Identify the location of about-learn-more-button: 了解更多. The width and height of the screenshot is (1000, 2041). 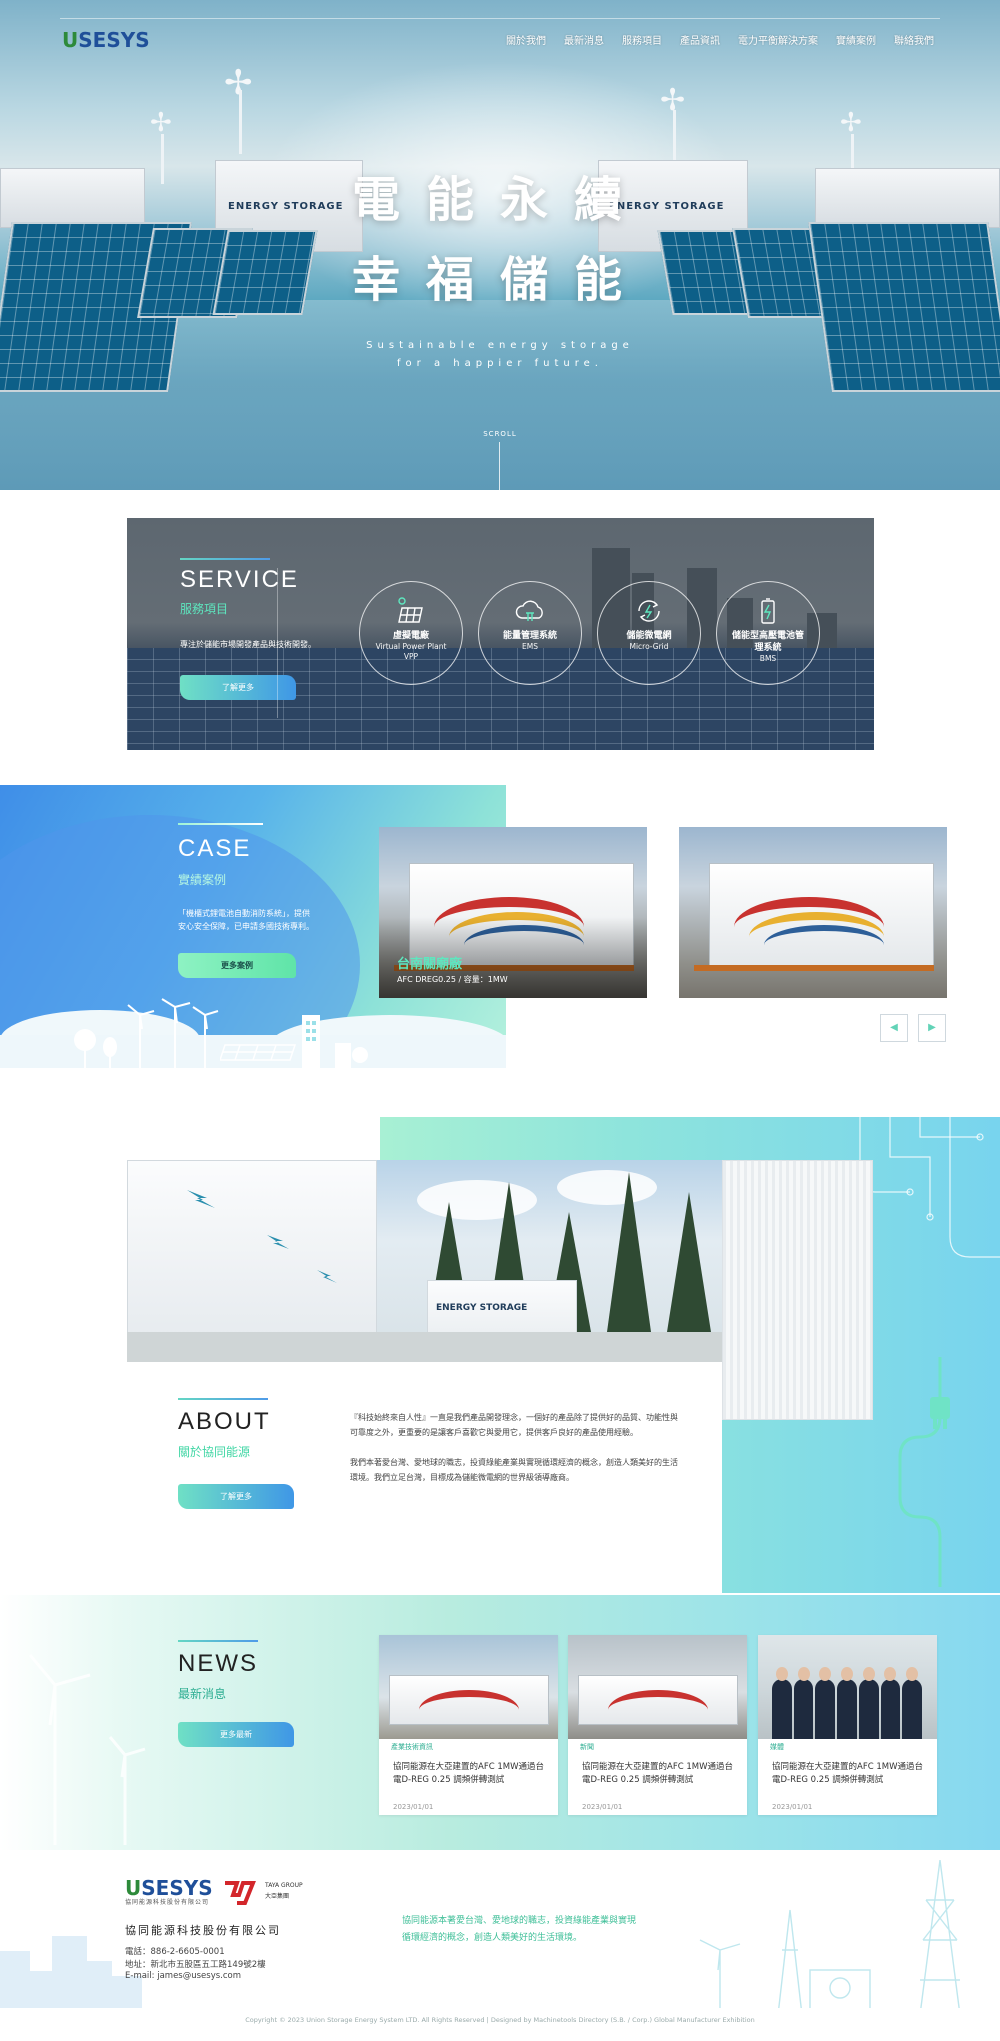
(236, 1496).